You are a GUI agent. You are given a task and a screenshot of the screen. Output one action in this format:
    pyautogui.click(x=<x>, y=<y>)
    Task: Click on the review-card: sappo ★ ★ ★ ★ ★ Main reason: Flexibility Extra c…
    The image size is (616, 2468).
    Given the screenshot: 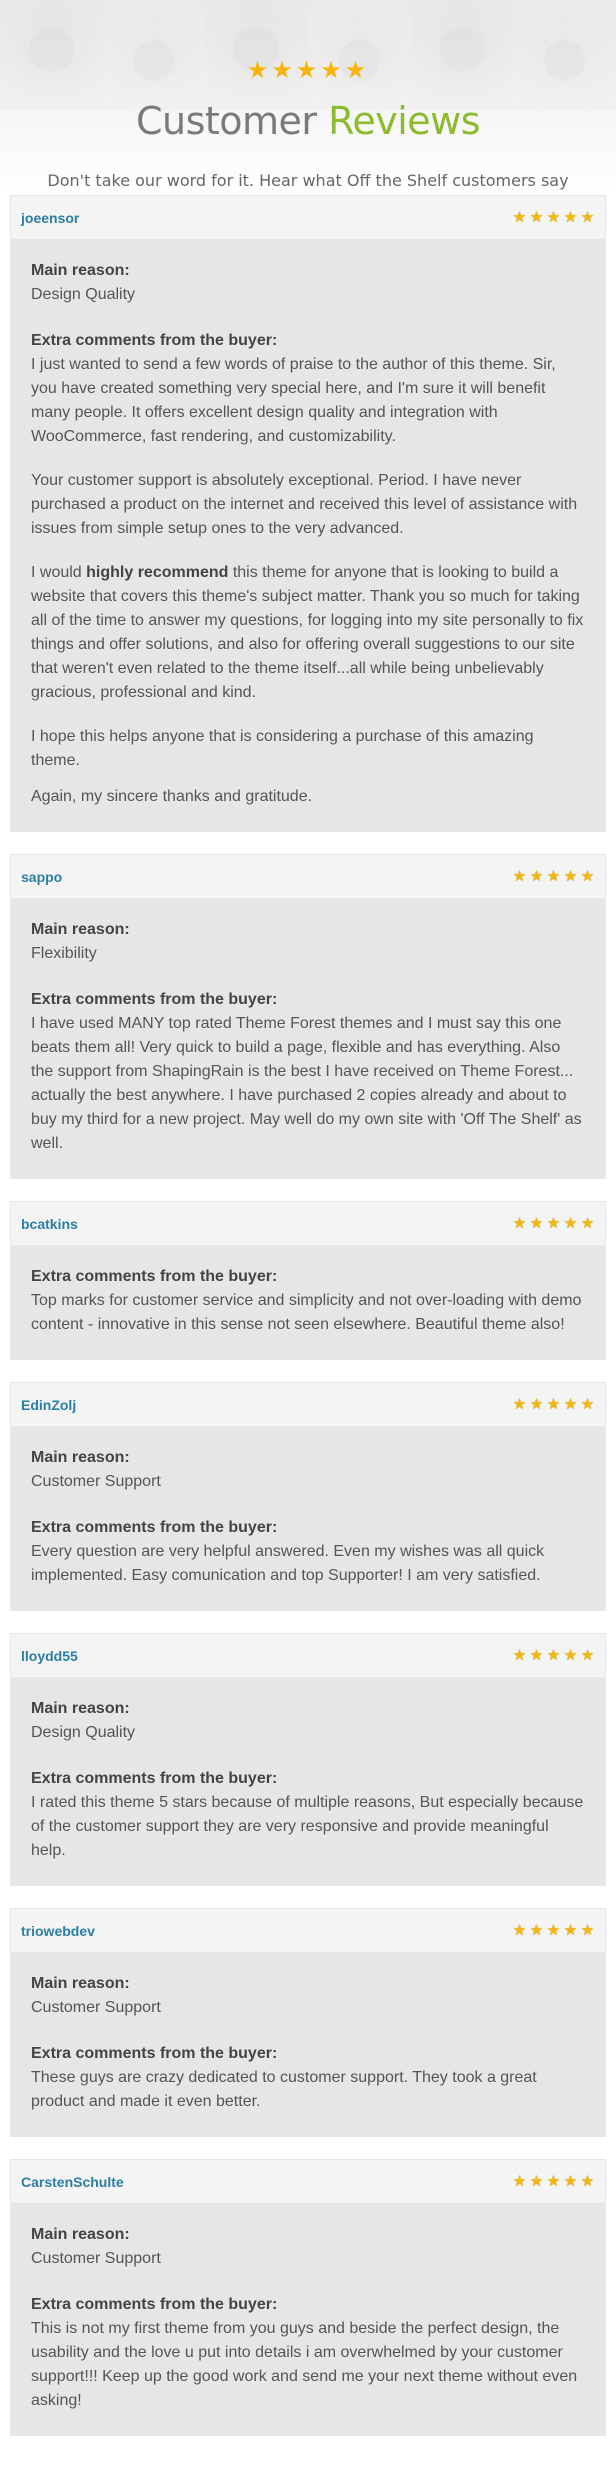 What is the action you would take?
    pyautogui.click(x=308, y=1016)
    